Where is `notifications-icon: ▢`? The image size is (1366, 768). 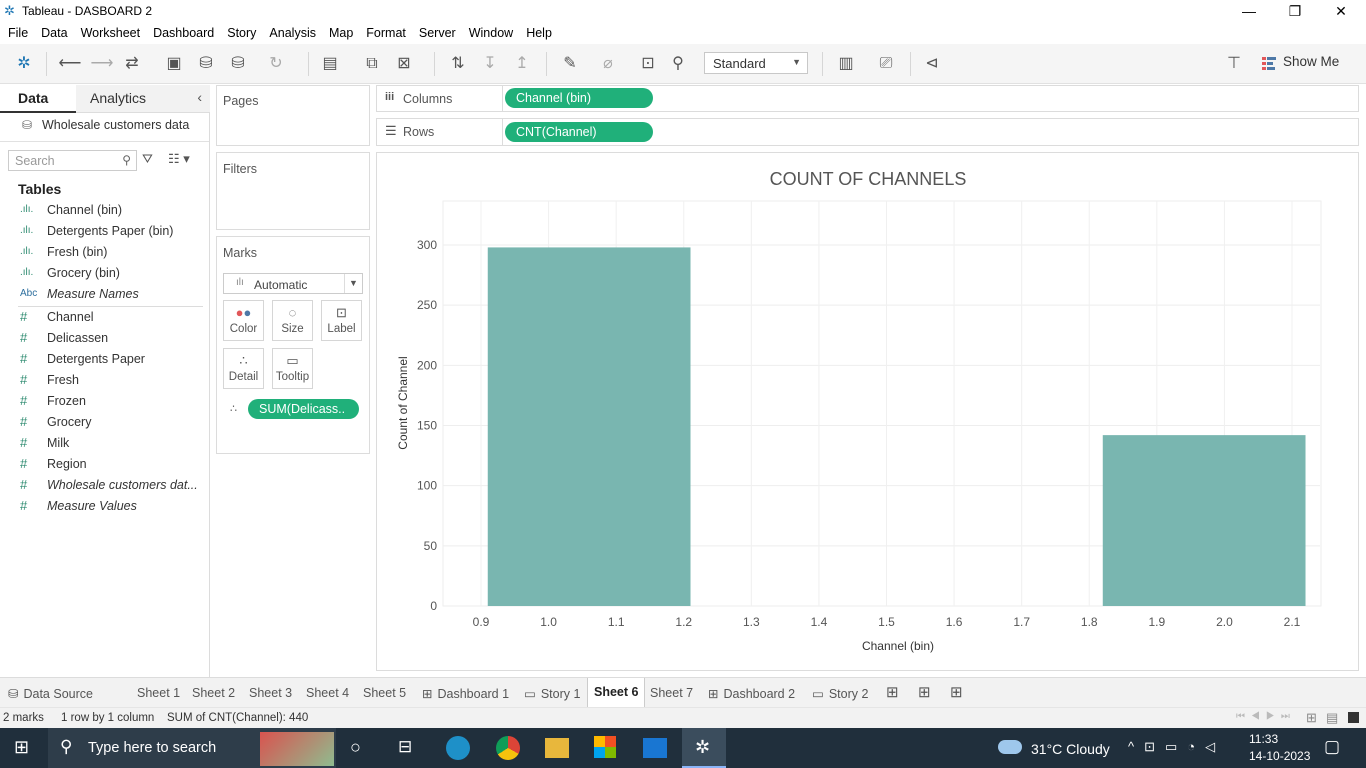 notifications-icon: ▢ is located at coordinates (1332, 747).